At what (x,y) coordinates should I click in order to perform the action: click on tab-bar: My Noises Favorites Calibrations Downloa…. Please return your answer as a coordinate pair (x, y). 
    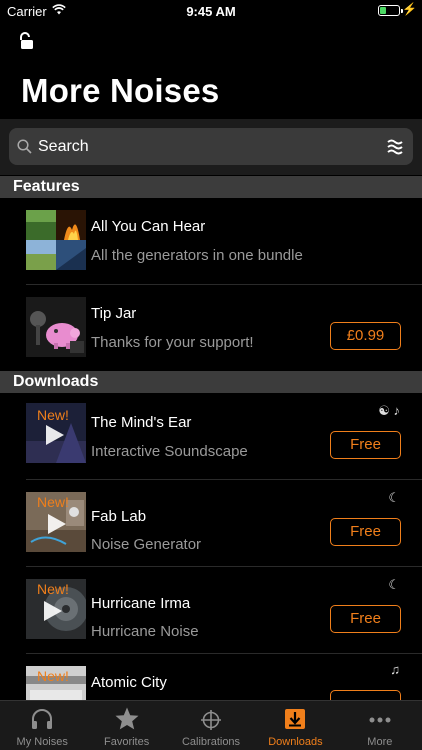
    Looking at the image, I should click on (211, 725).